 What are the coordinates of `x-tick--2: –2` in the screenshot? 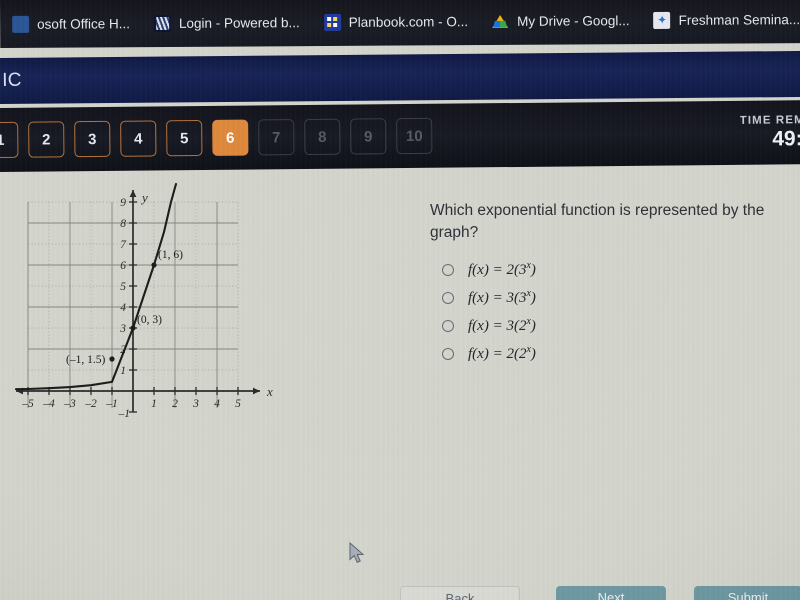 It's located at (90, 404).